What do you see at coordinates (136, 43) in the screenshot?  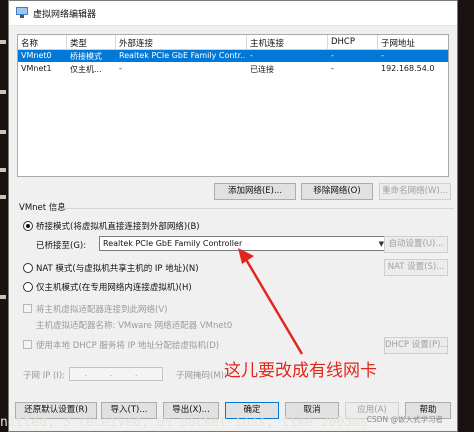 I see `column-header-external: 外部连接` at bounding box center [136, 43].